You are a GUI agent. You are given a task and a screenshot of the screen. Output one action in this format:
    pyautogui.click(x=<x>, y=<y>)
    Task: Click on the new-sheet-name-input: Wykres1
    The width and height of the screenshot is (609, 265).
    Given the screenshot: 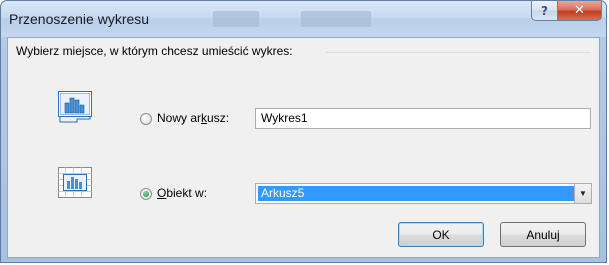 What is the action you would take?
    pyautogui.click(x=423, y=118)
    